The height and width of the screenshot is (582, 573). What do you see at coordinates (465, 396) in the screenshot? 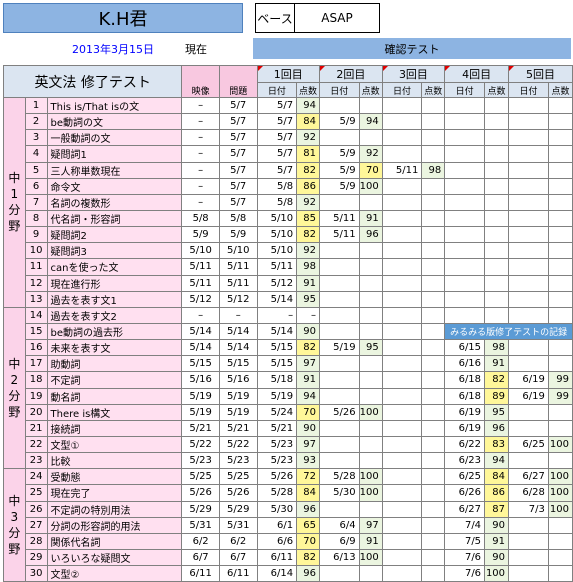
I see `round-4-date: 6/18` at bounding box center [465, 396].